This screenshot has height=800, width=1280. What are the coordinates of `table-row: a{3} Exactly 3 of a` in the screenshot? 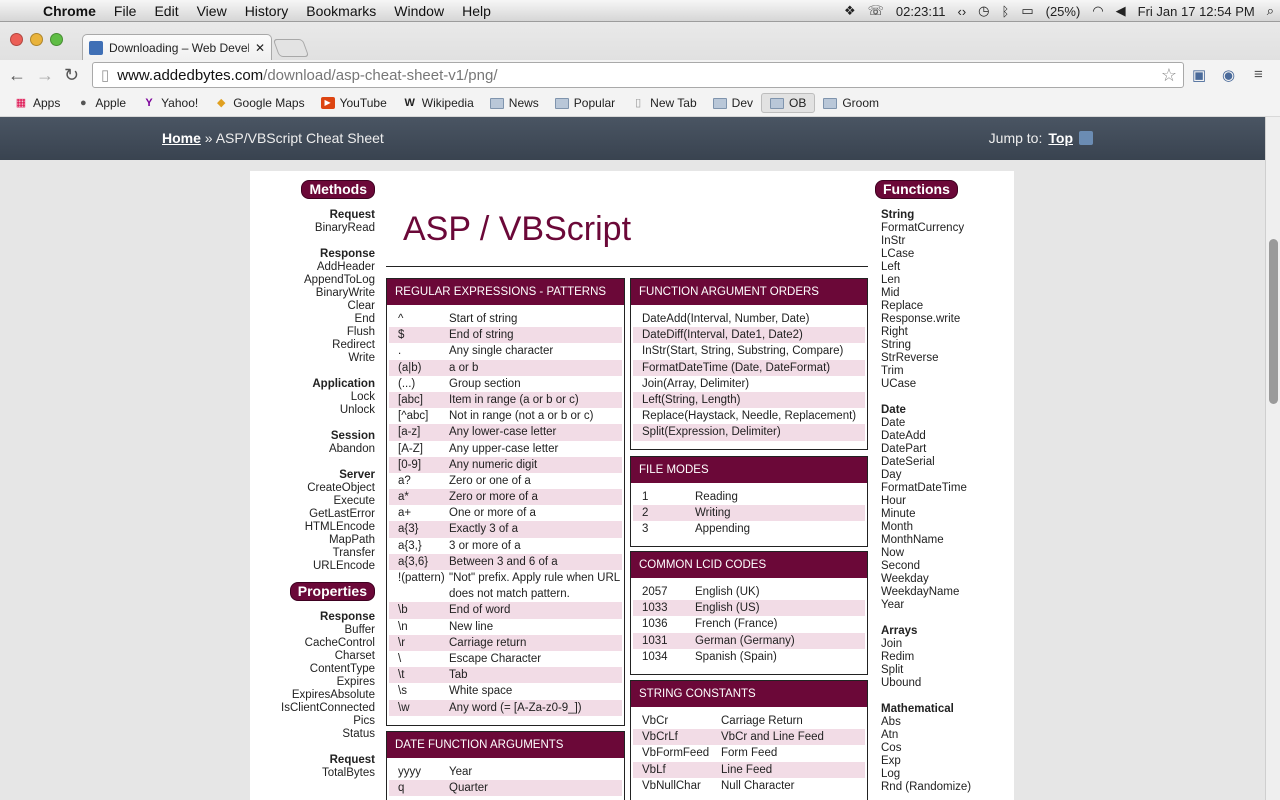 It's located at (505, 529).